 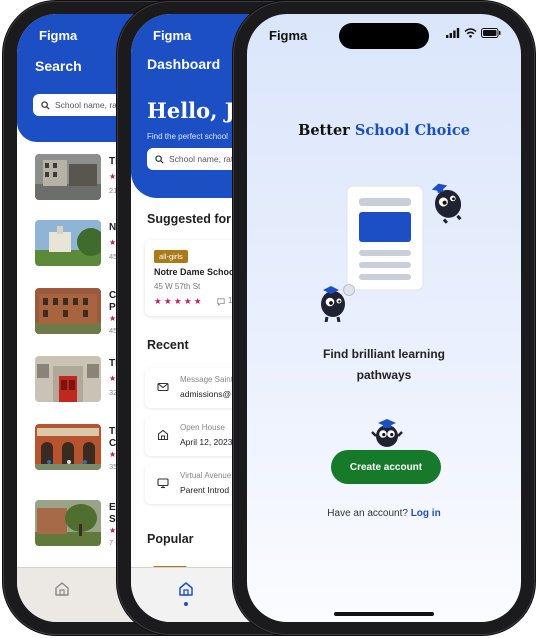 I want to click on login-link: Log in, so click(x=426, y=513).